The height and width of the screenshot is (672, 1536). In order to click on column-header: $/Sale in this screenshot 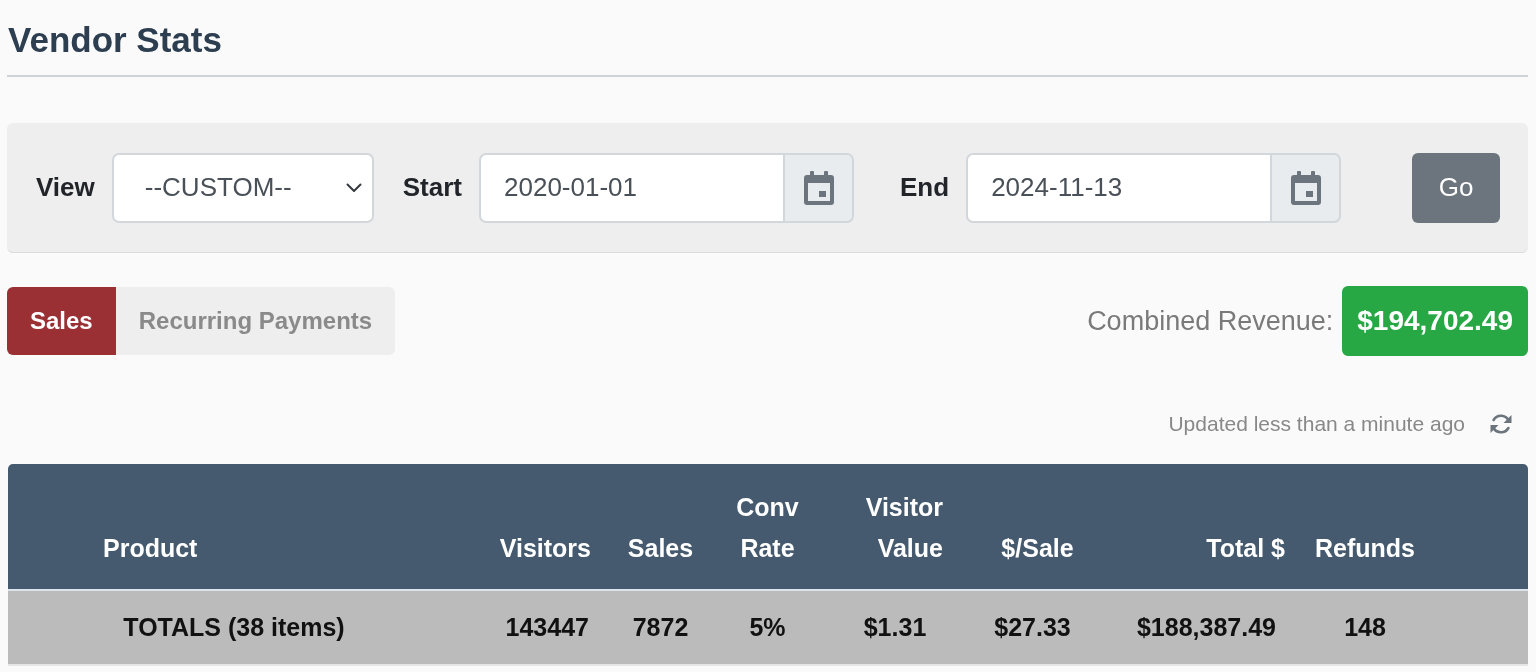, I will do `click(1037, 548)`.